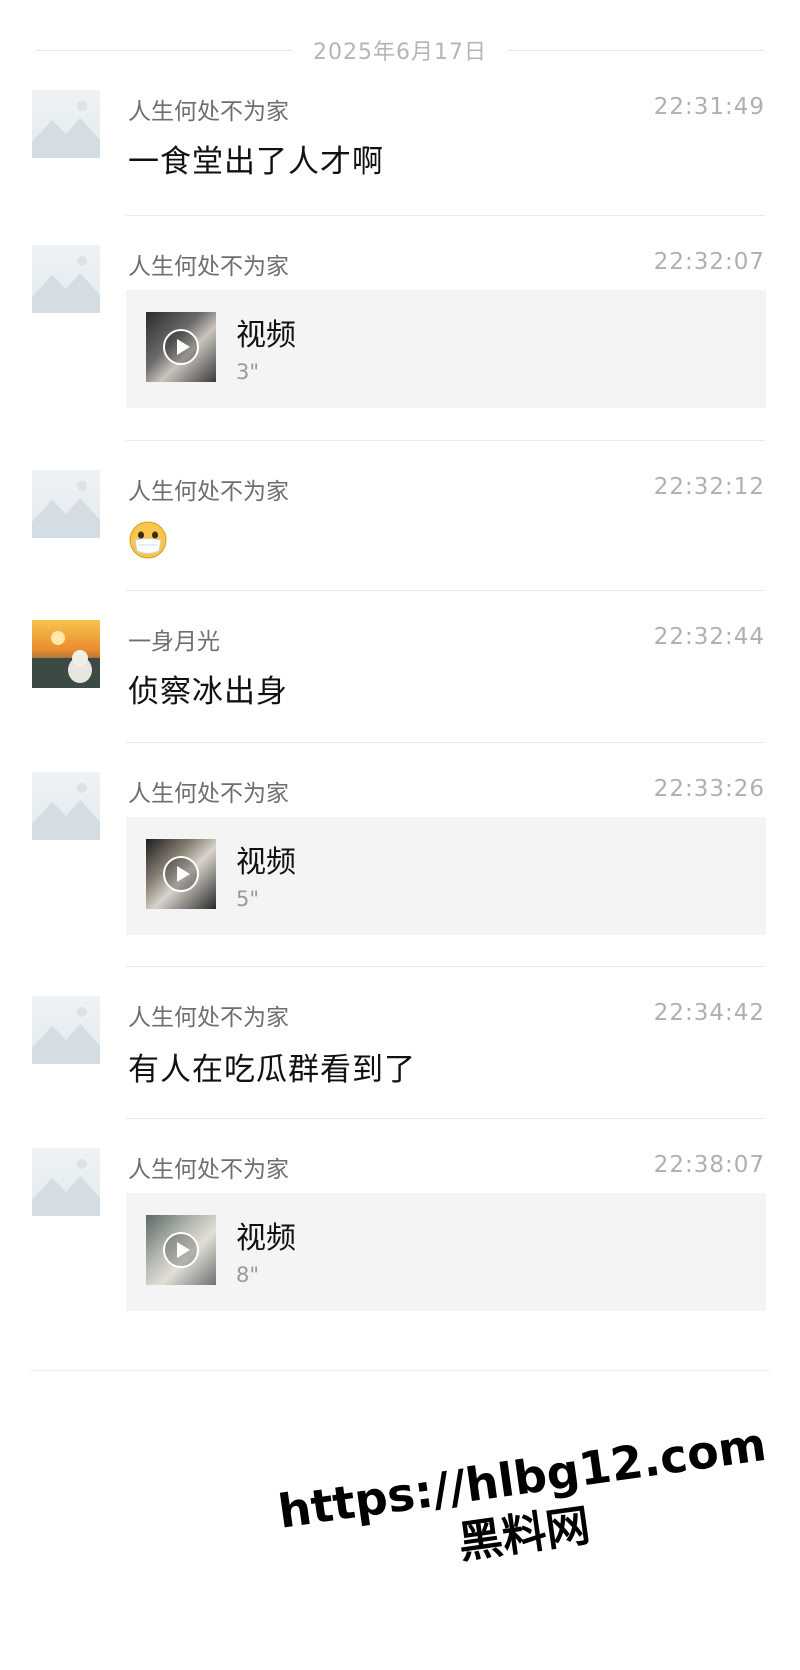 This screenshot has width=800, height=1670. Describe the element at coordinates (272, 1066) in the screenshot. I see `message-text: 有人在吃瓜群看到了` at that location.